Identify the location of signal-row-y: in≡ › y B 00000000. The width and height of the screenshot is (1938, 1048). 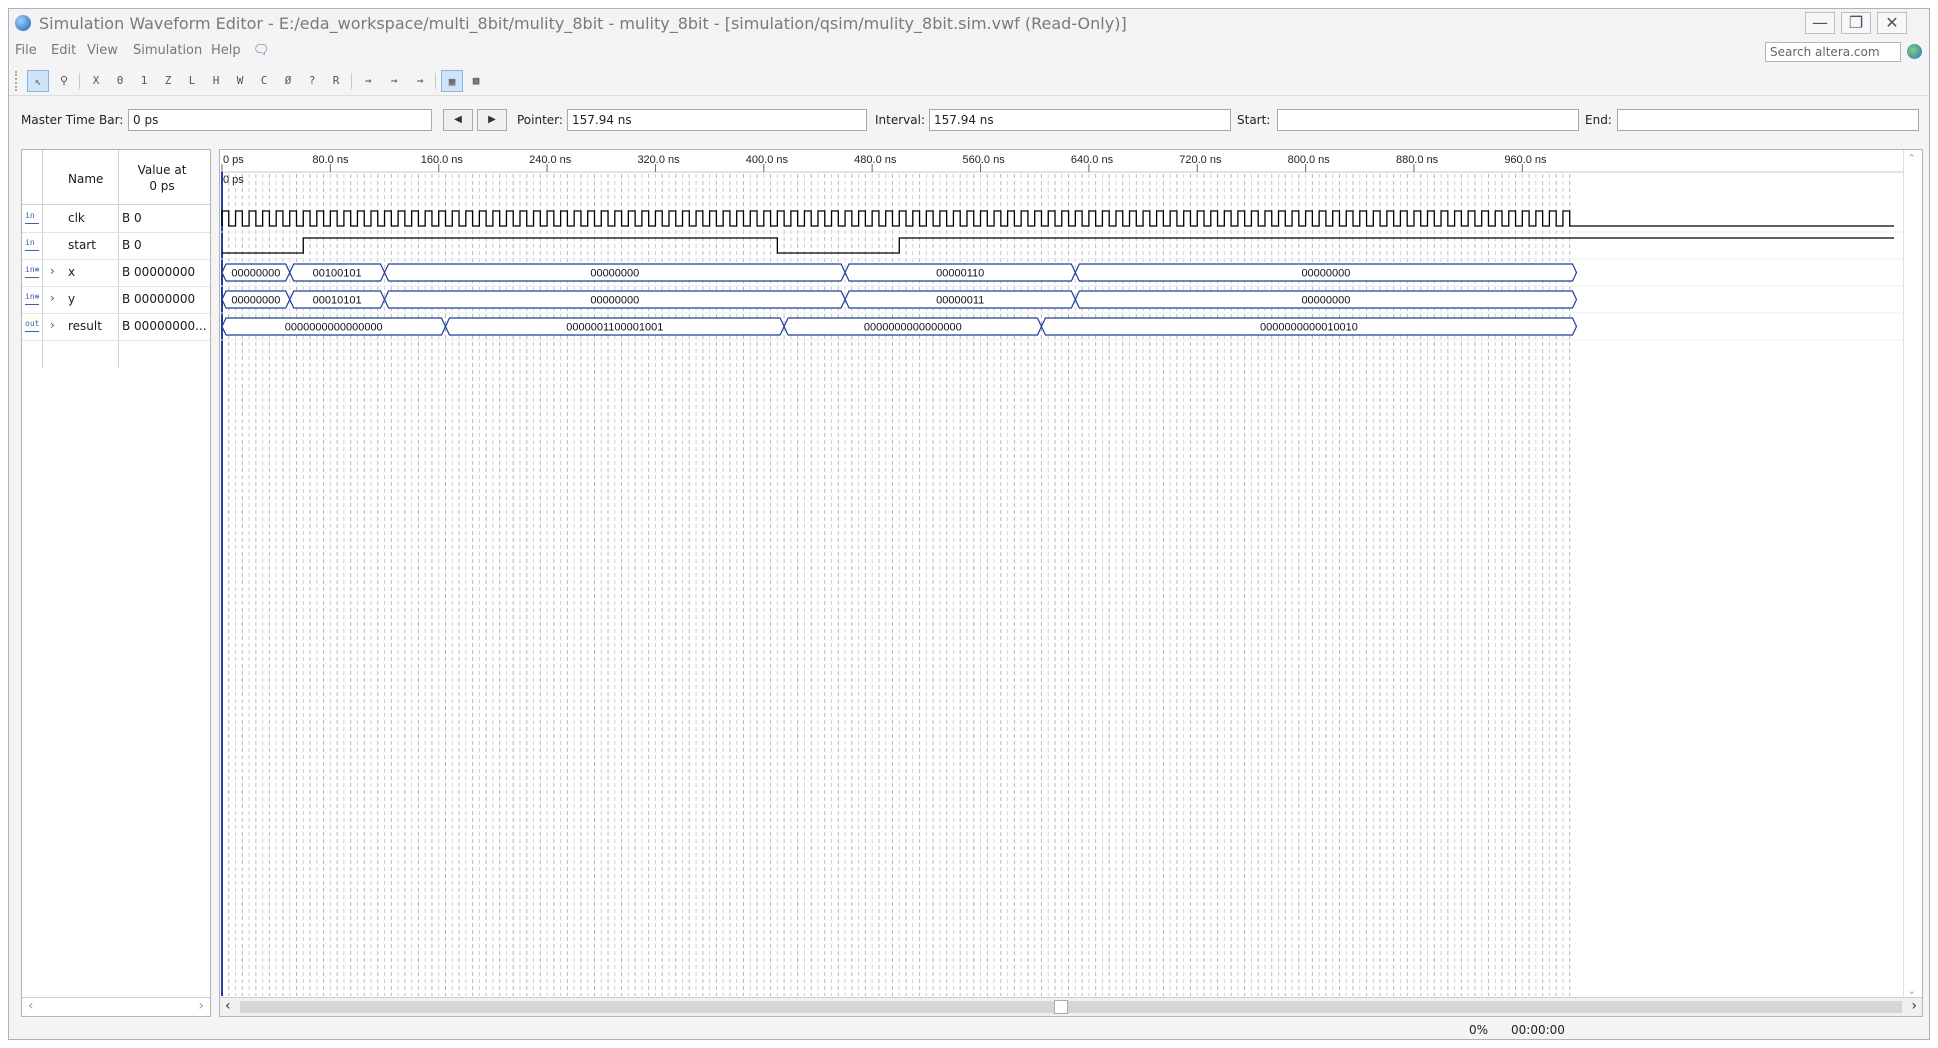
(116, 300).